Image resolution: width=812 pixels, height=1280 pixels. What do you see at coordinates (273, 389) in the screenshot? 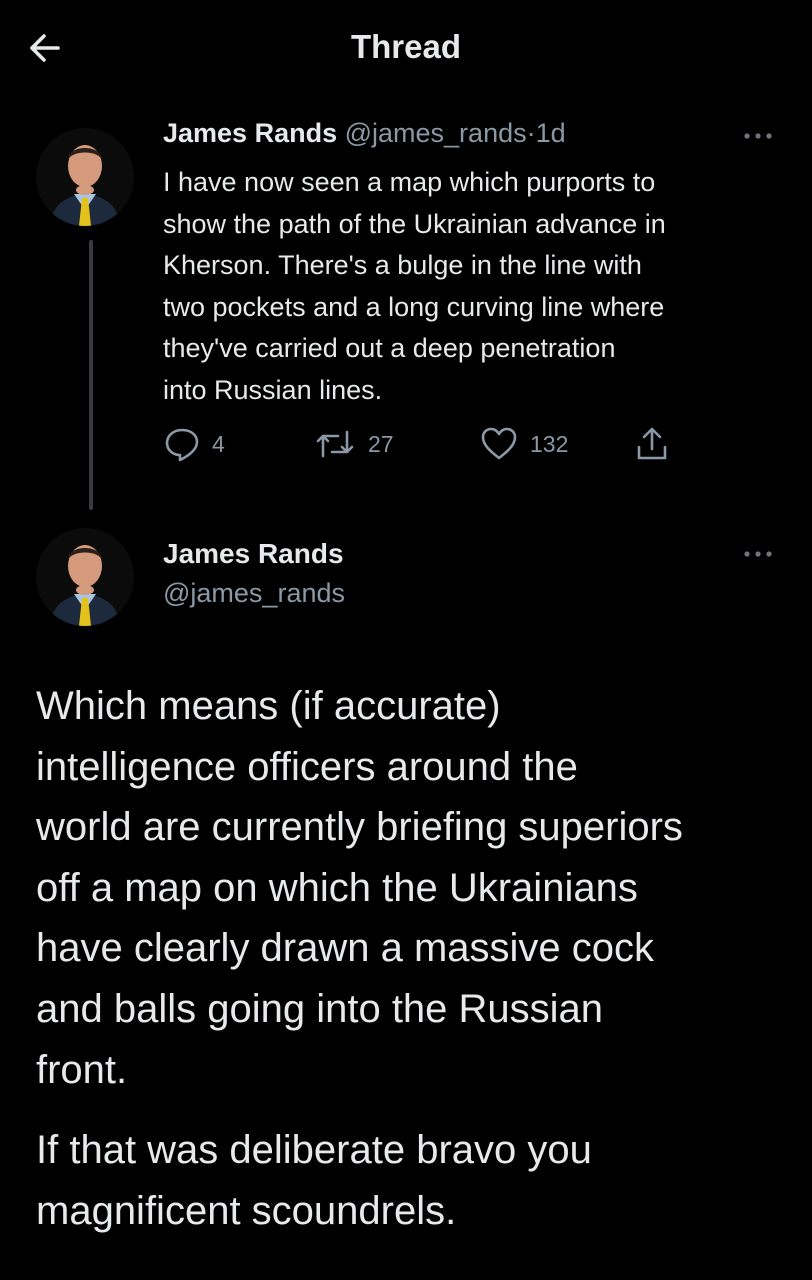
I see `tweet-text-line: into Russian lines.` at bounding box center [273, 389].